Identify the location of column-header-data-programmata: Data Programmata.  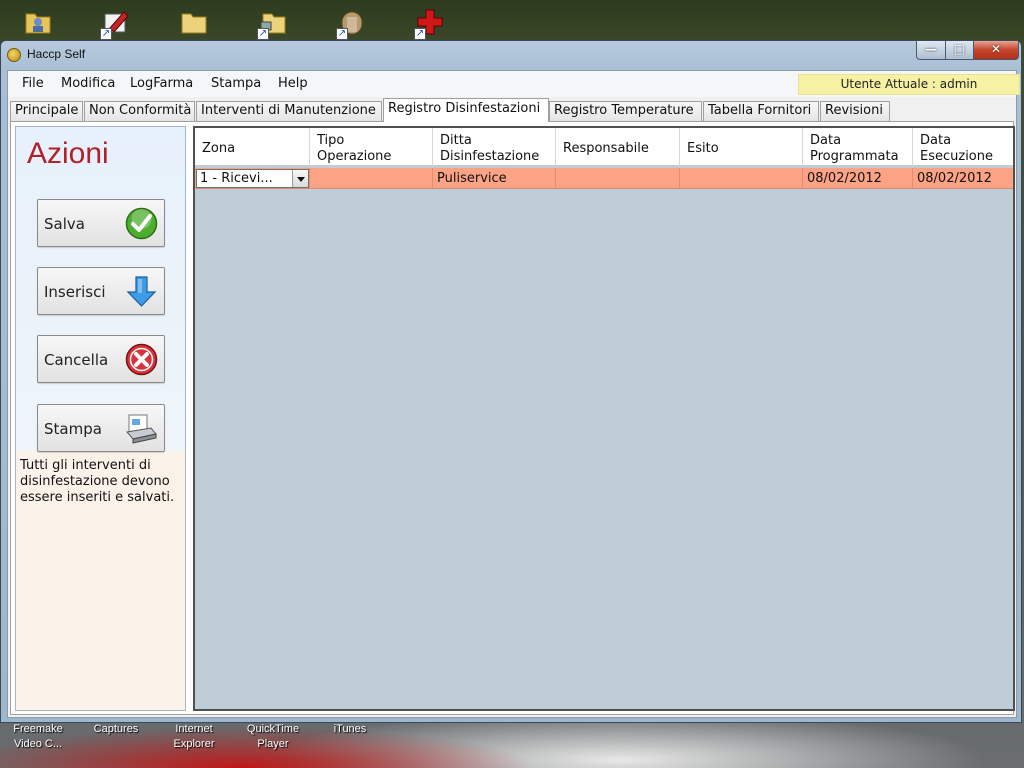
(858, 147).